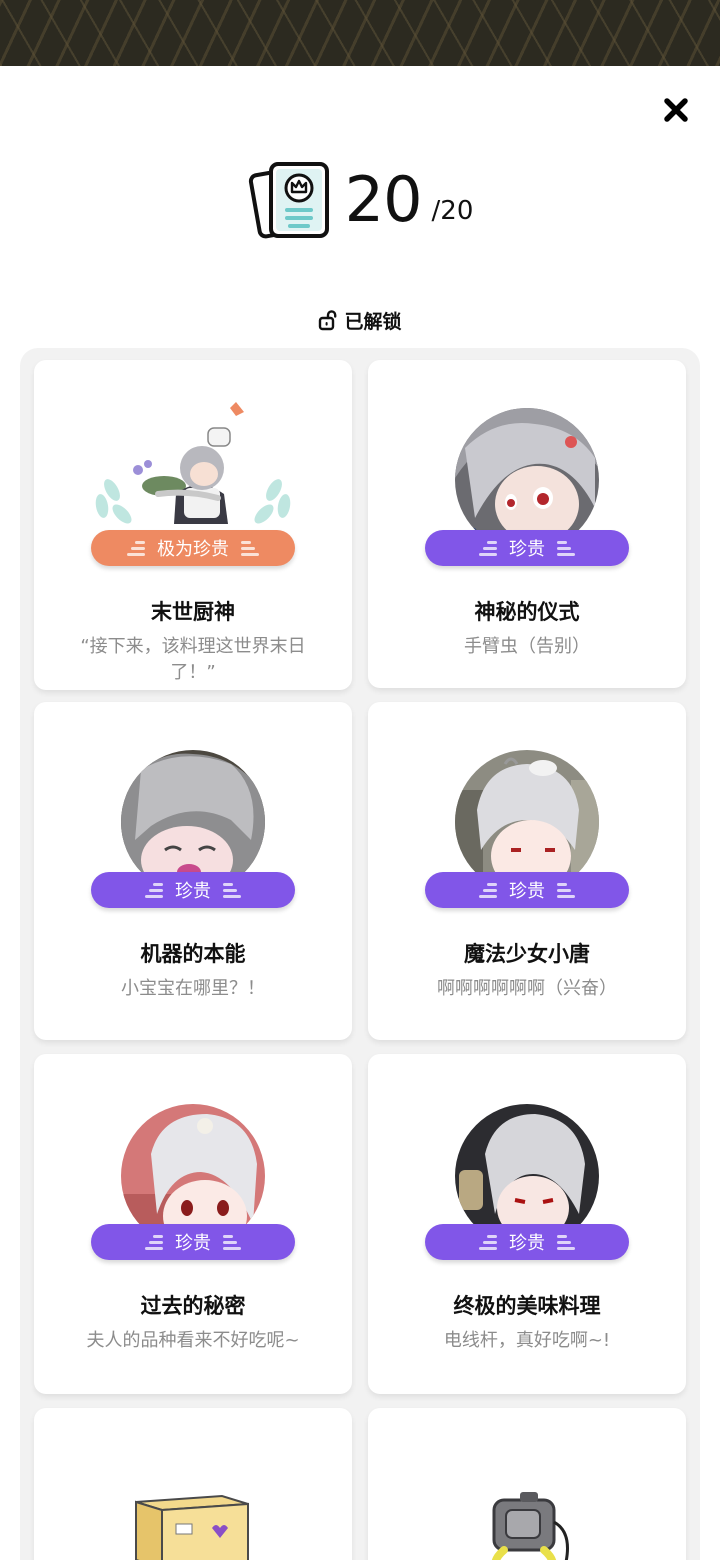  What do you see at coordinates (193, 659) in the screenshot?
I see `card-description: “接下来，该料理这世界末日了！”` at bounding box center [193, 659].